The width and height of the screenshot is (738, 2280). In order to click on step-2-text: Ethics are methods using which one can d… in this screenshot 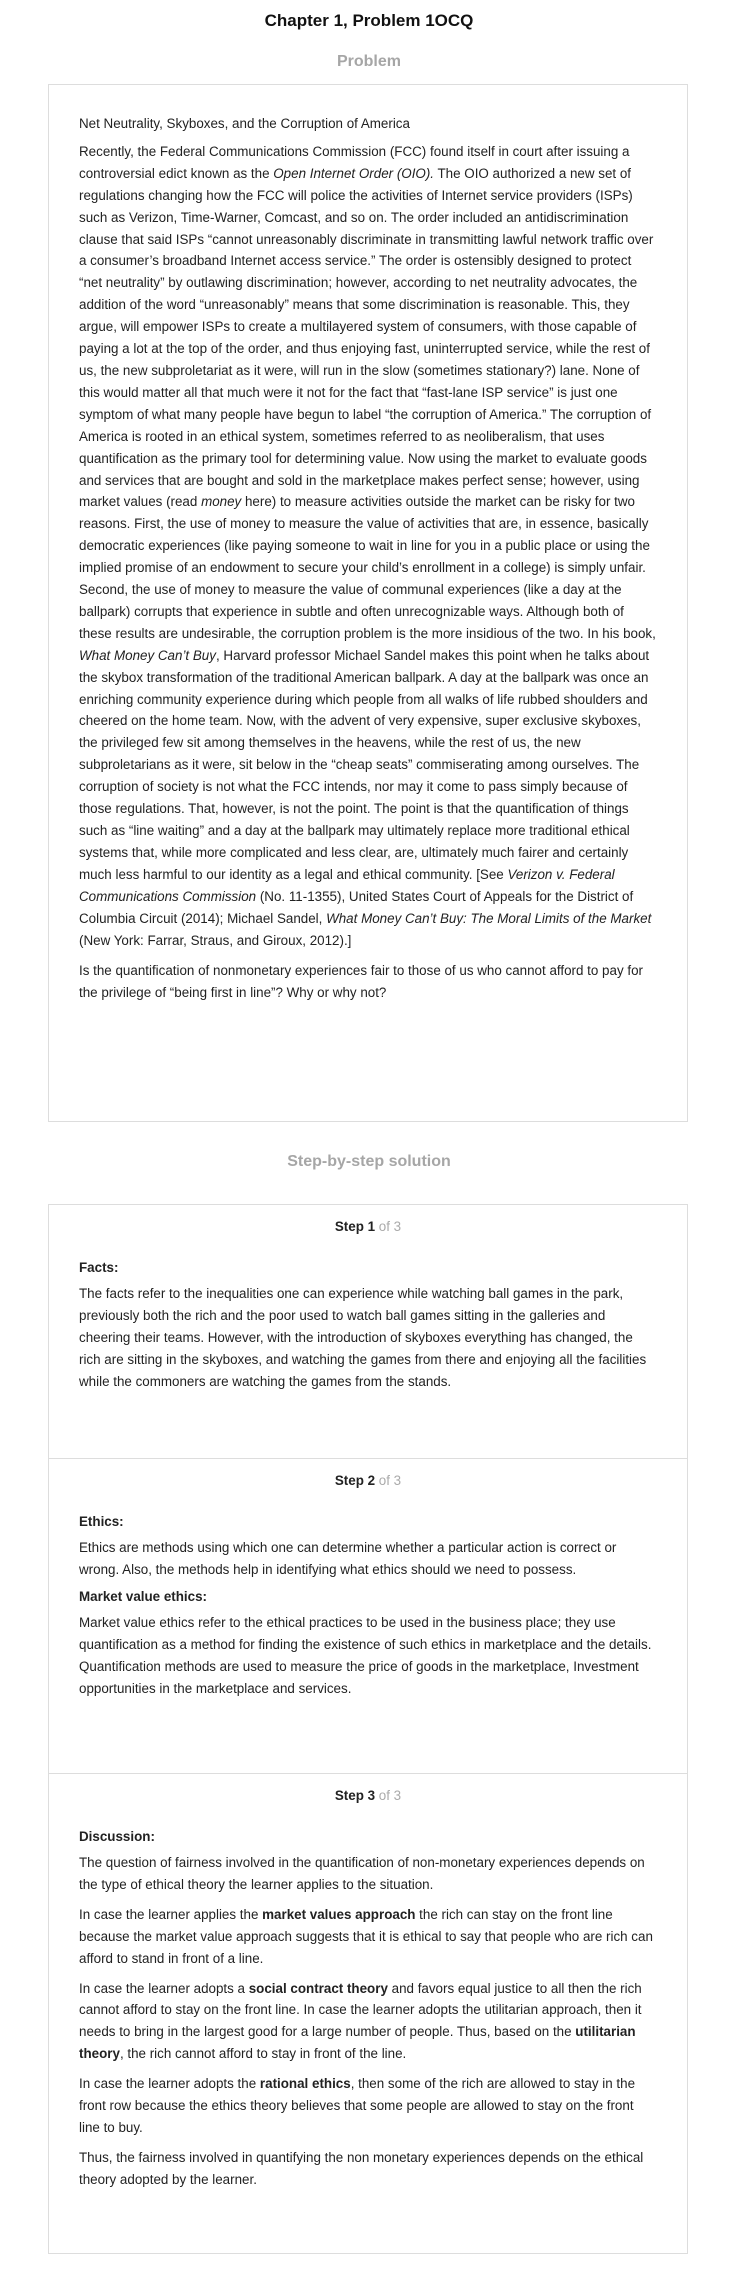, I will do `click(348, 1558)`.